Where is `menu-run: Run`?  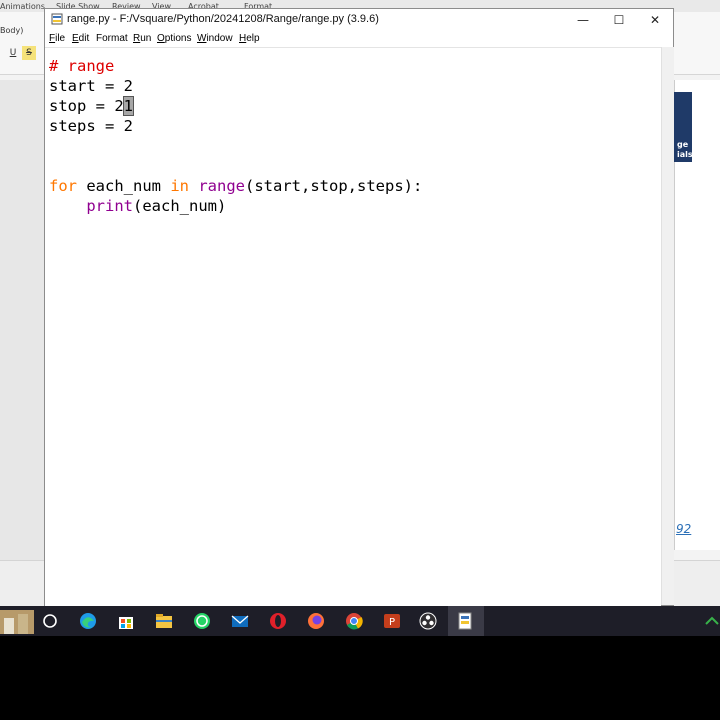 menu-run: Run is located at coordinates (142, 38).